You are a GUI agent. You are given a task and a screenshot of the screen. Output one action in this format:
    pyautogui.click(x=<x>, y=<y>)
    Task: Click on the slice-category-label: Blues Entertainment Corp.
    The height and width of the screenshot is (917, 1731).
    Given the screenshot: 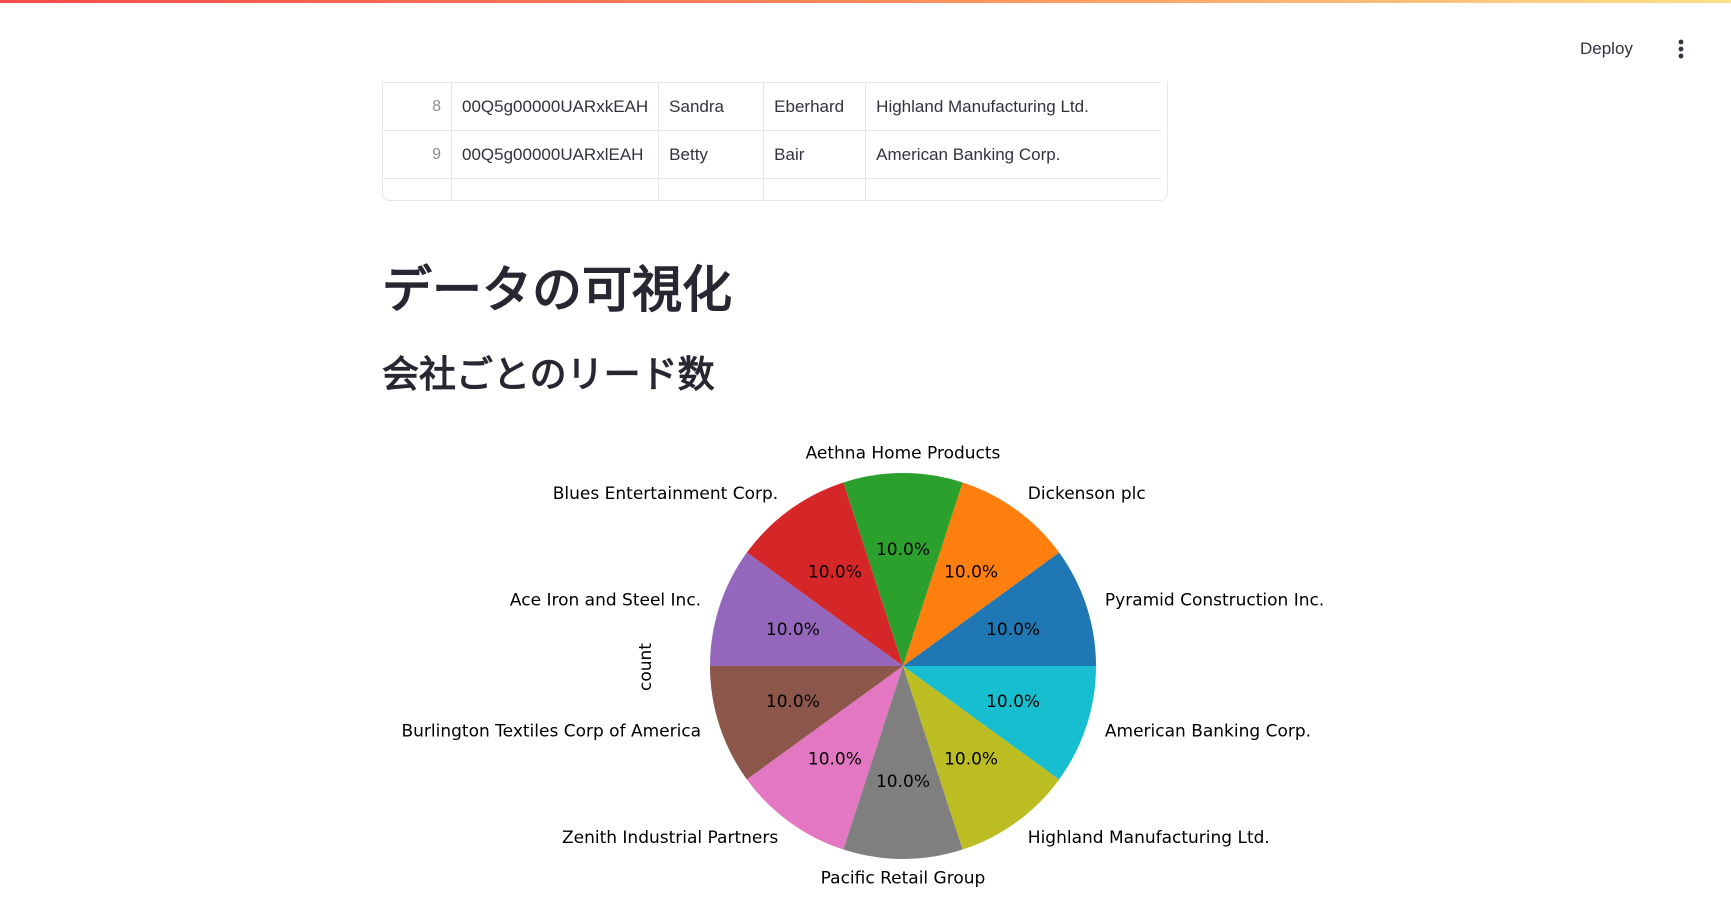 What is the action you would take?
    pyautogui.click(x=665, y=494)
    